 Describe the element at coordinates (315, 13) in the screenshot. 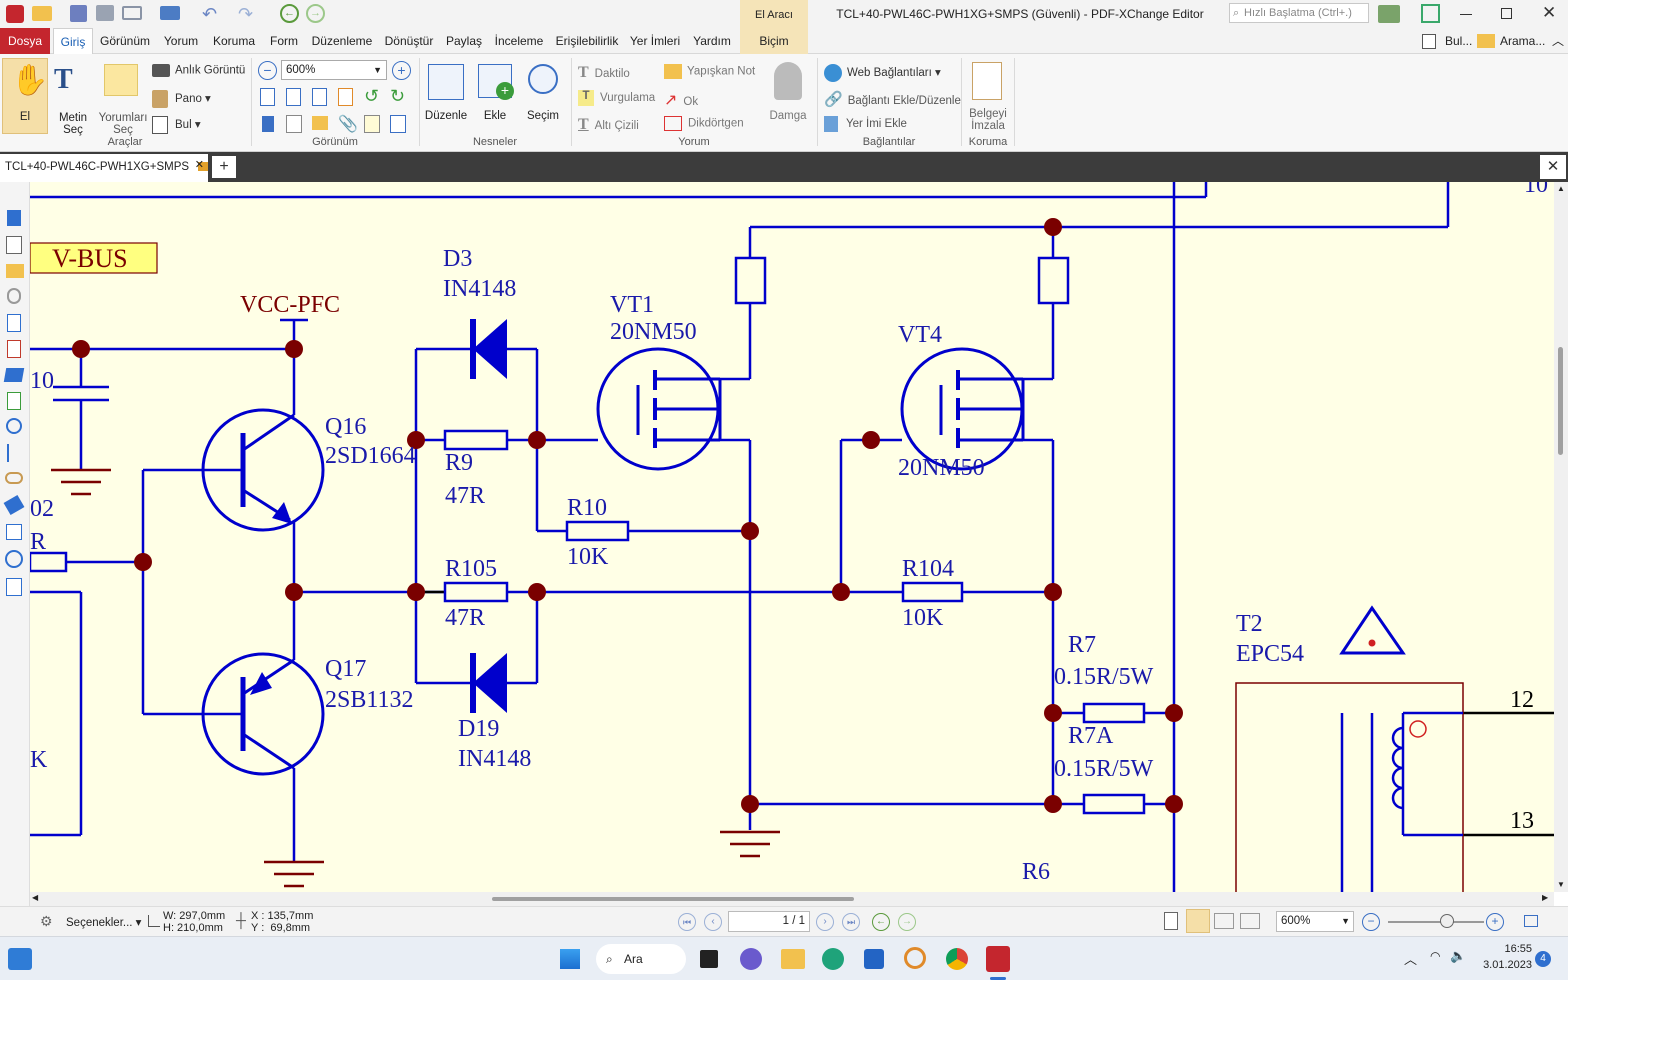

I see `forward-icon: →` at that location.